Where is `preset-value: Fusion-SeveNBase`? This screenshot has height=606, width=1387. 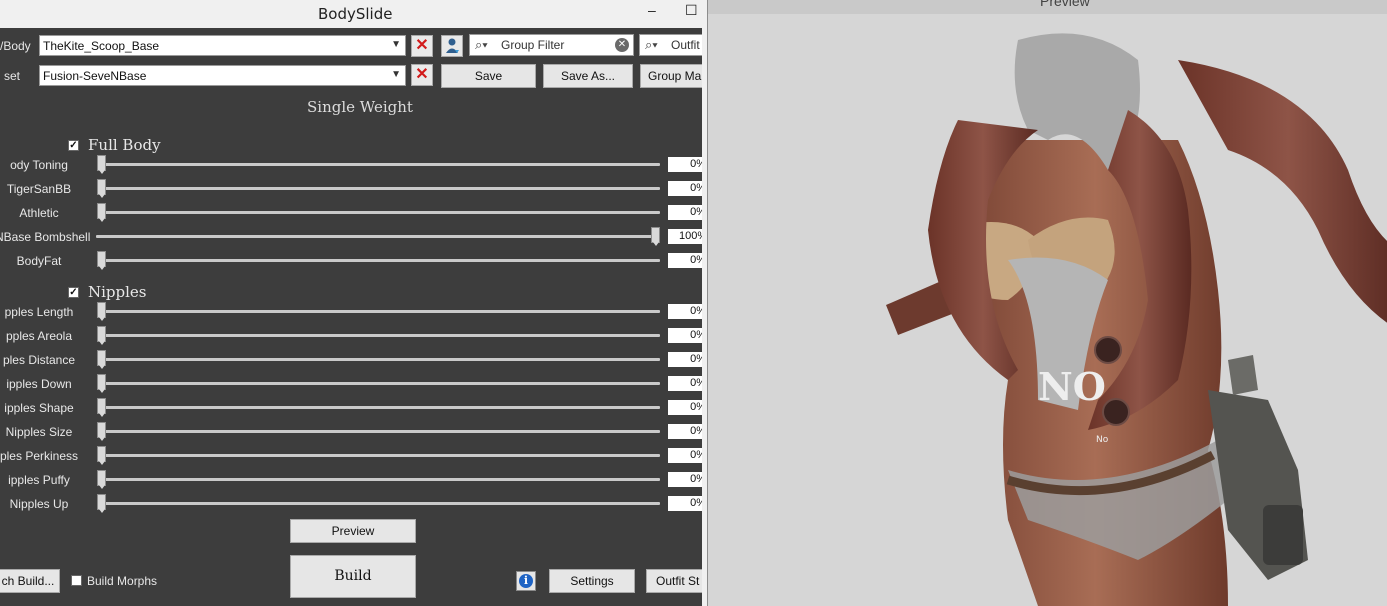
preset-value: Fusion-SeveNBase is located at coordinates (95, 76).